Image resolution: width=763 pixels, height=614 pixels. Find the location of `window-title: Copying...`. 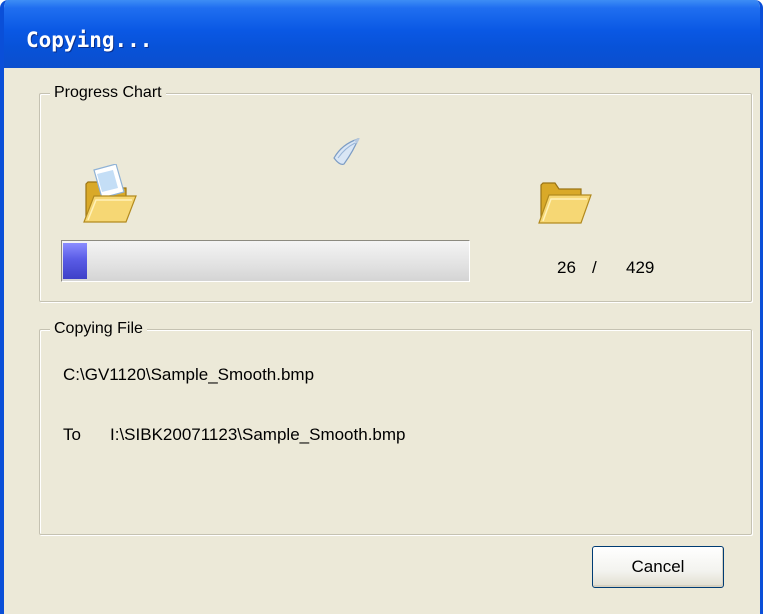

window-title: Copying... is located at coordinates (89, 40).